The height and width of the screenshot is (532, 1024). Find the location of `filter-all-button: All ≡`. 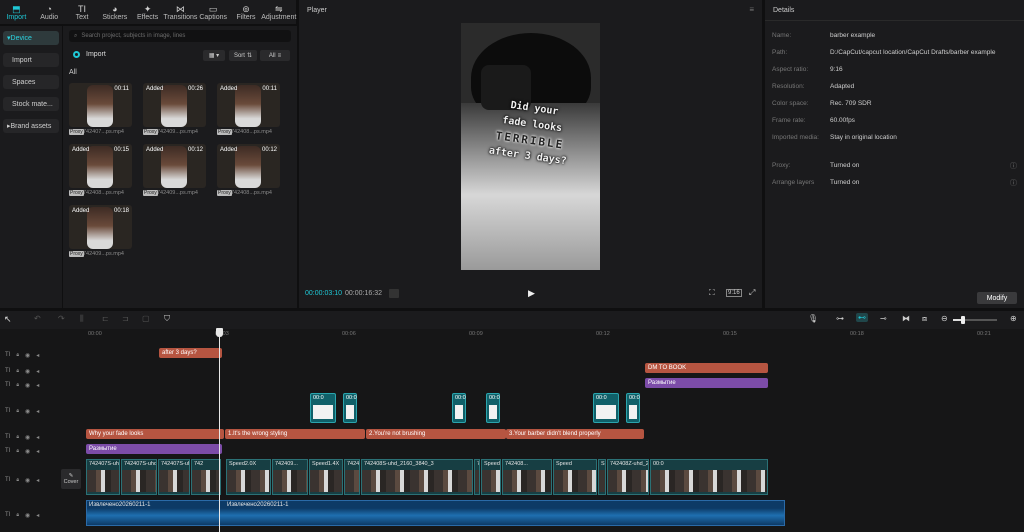

filter-all-button: All ≡ is located at coordinates (275, 55).